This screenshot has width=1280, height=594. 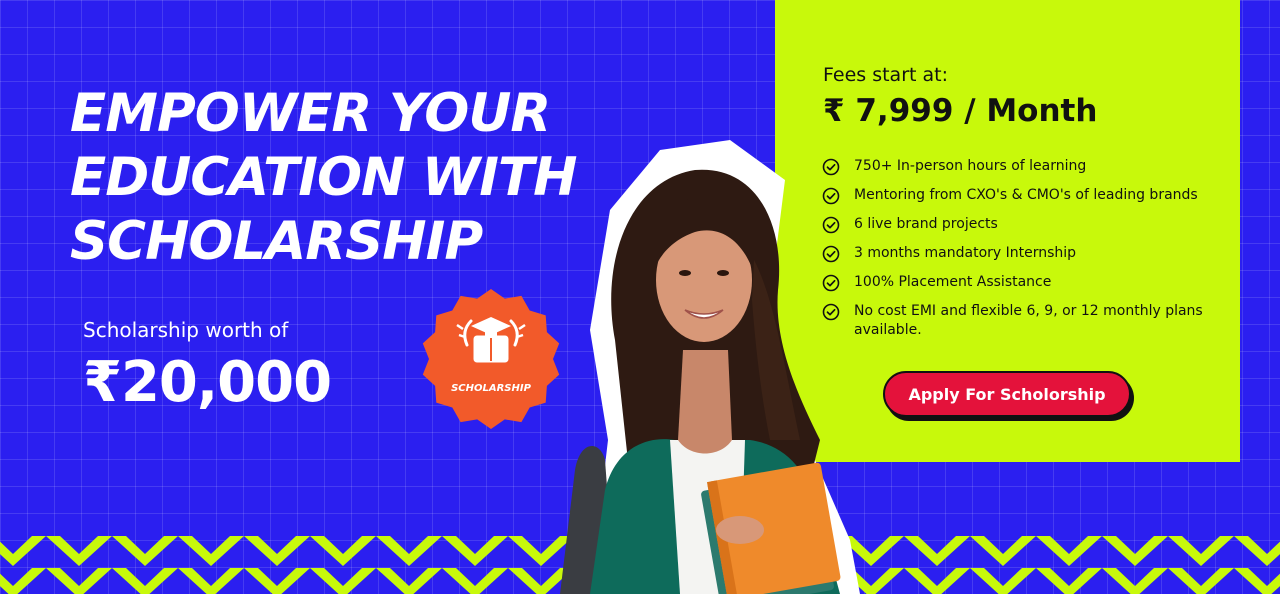 I want to click on scholarship-badge: SCHOLARSHIP, so click(x=491, y=359).